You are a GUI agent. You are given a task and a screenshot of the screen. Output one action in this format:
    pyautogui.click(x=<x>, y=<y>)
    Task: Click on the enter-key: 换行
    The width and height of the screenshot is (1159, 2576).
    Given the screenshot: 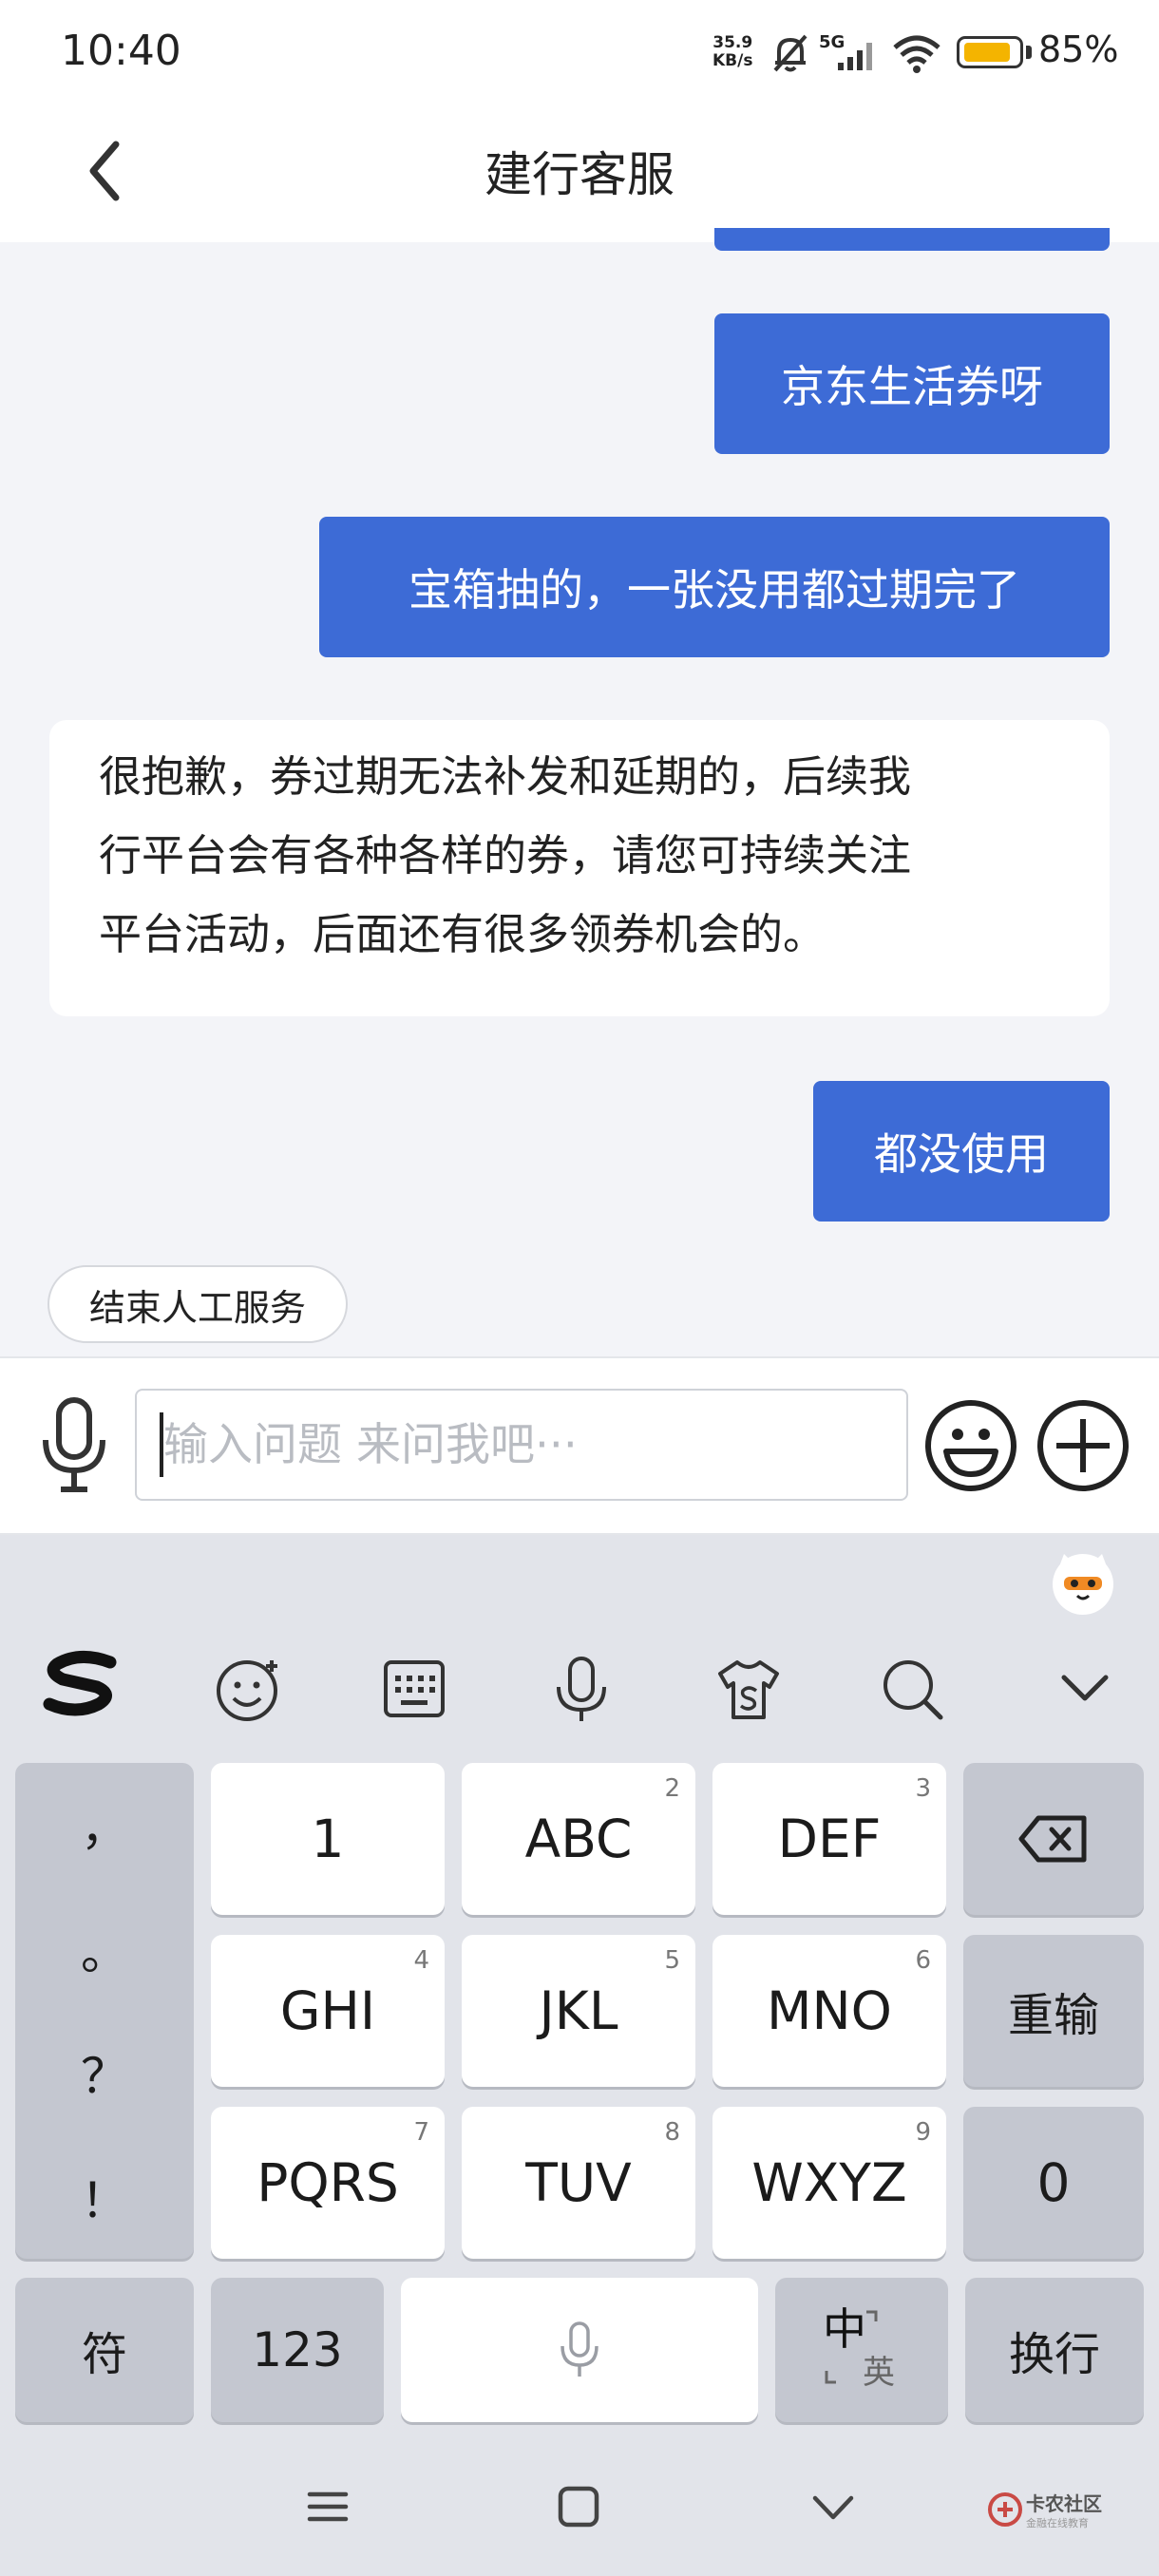 What is the action you would take?
    pyautogui.click(x=1054, y=2350)
    